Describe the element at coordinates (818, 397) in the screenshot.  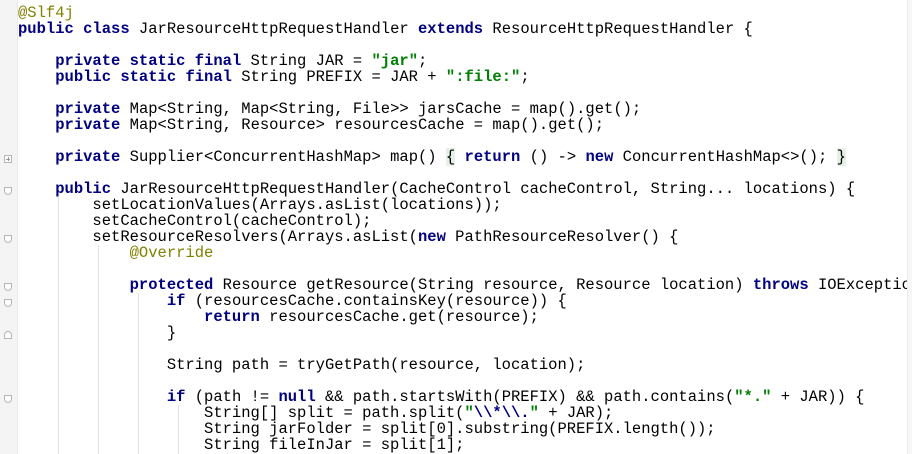
I see `code-token: + JAR)) {` at that location.